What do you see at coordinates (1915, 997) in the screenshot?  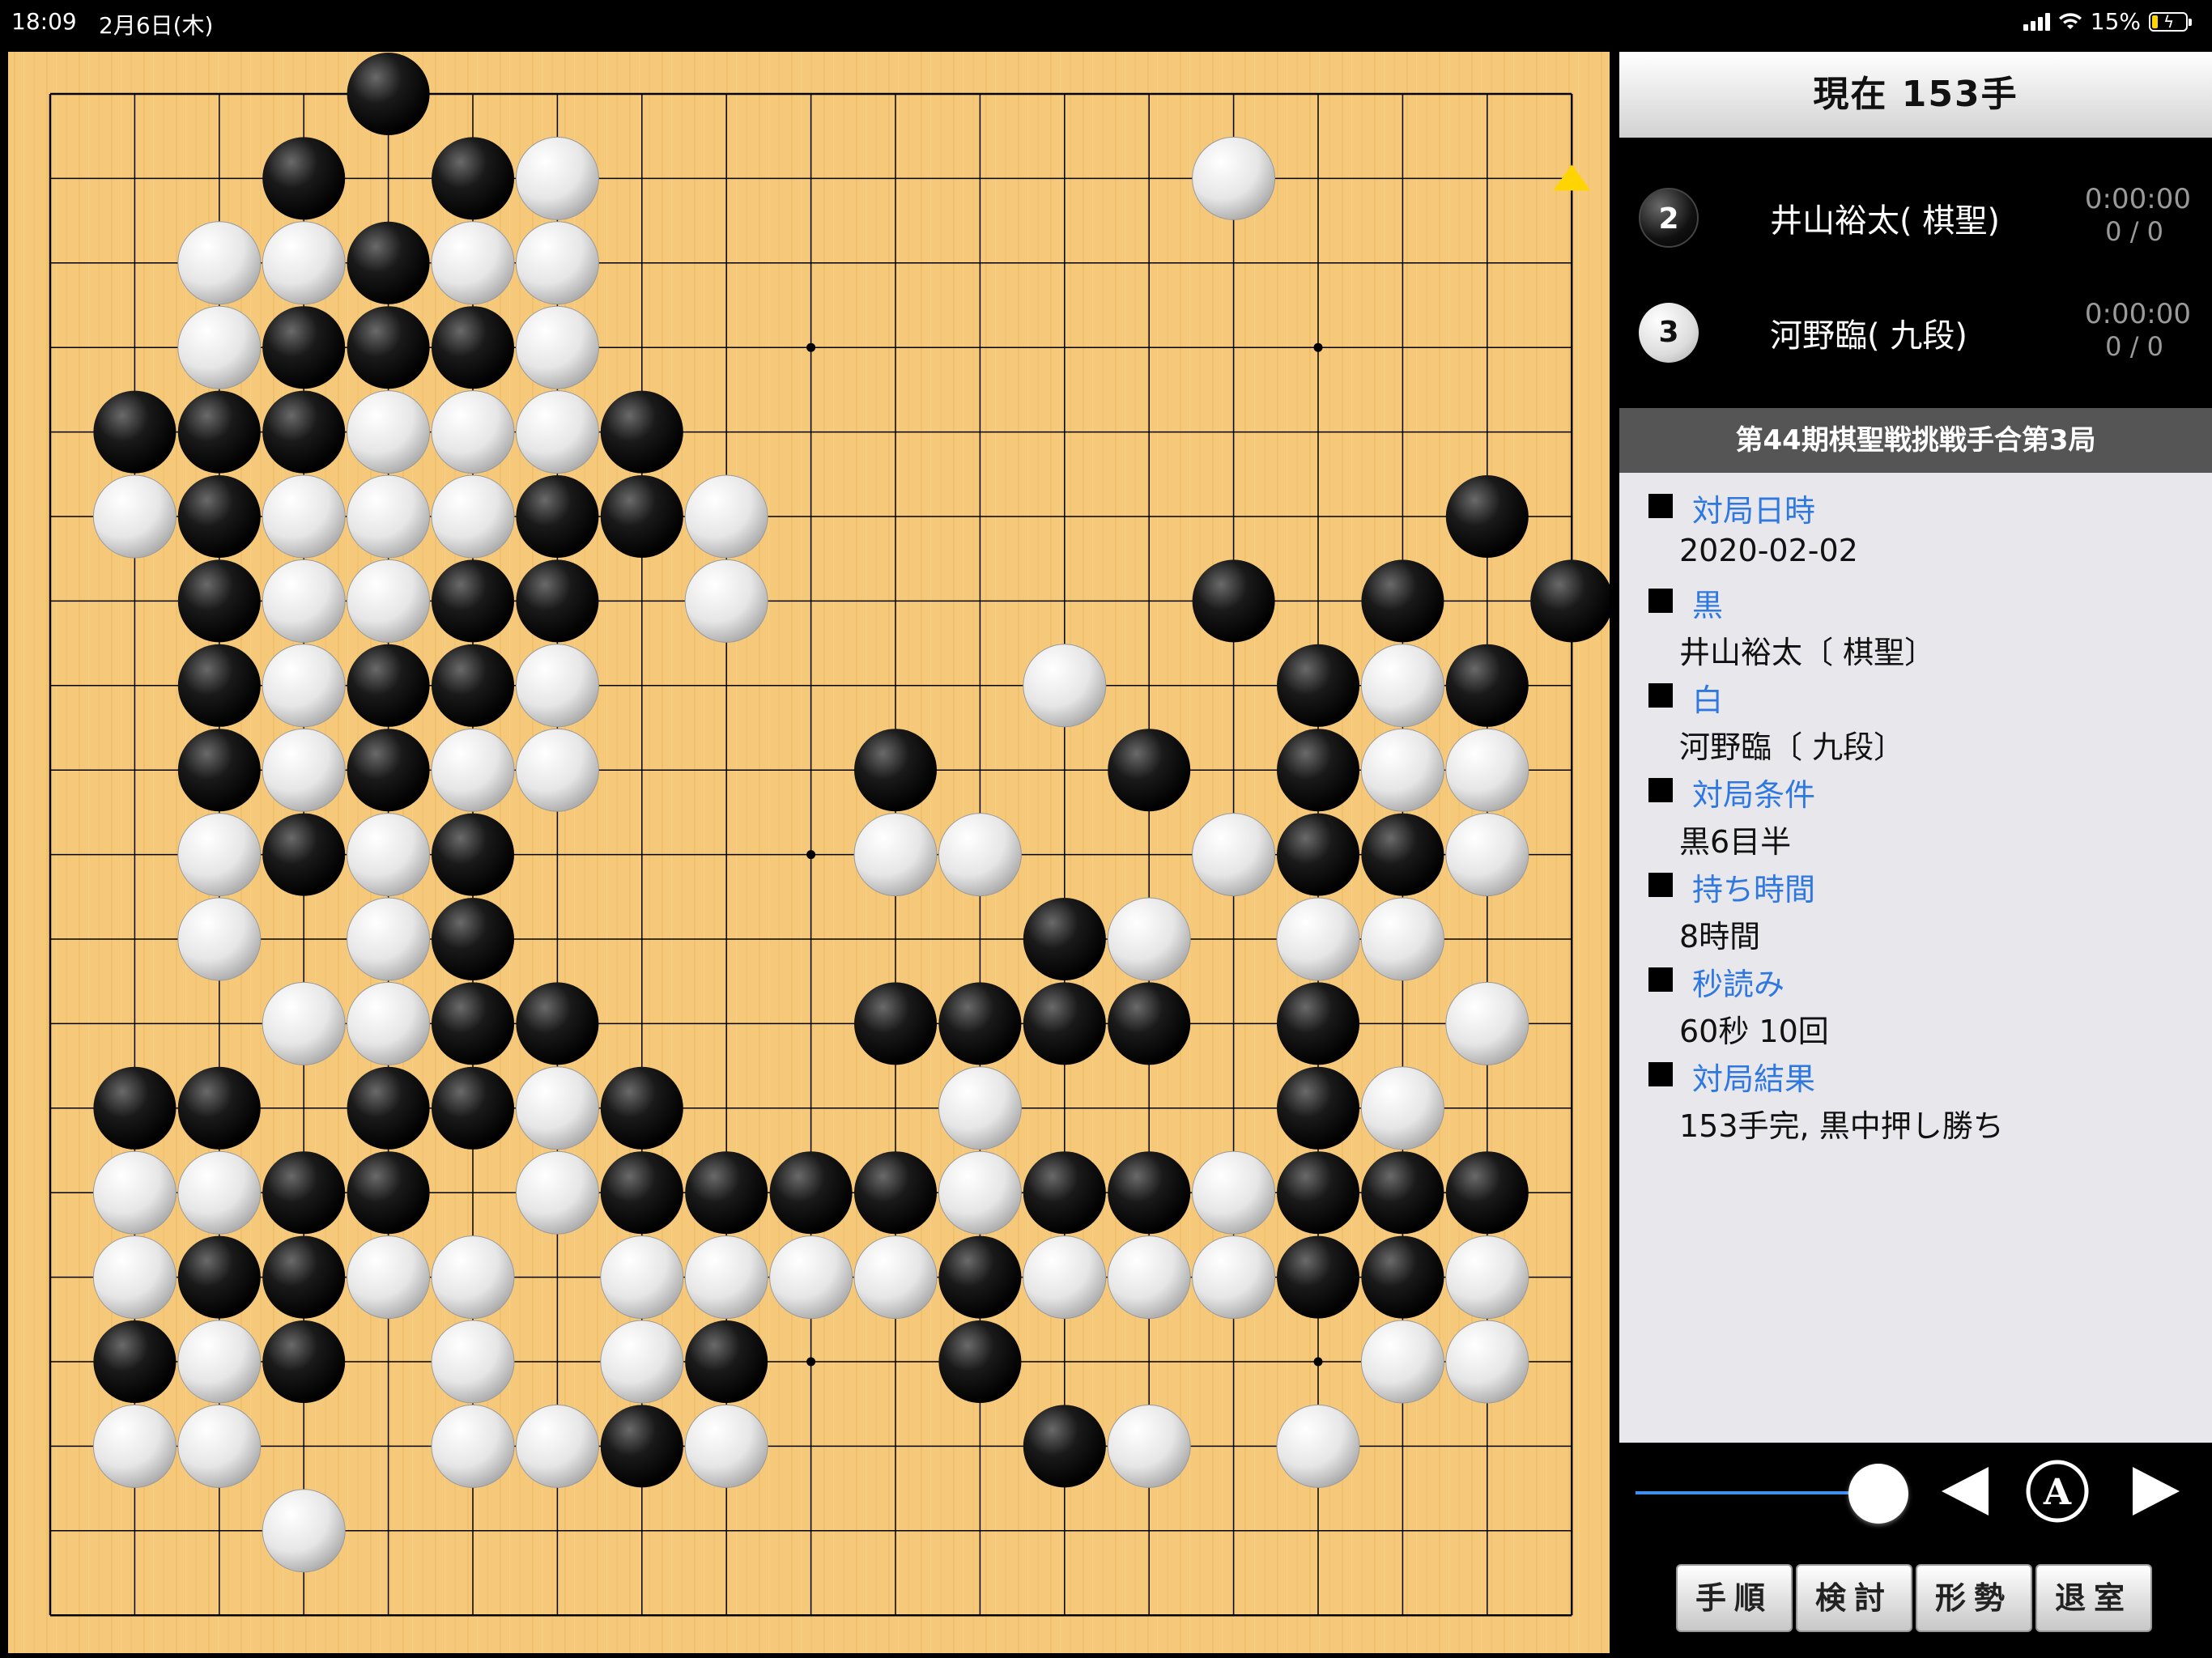 I see `info-row-byoyomi: 秒読み 60秒 10回` at bounding box center [1915, 997].